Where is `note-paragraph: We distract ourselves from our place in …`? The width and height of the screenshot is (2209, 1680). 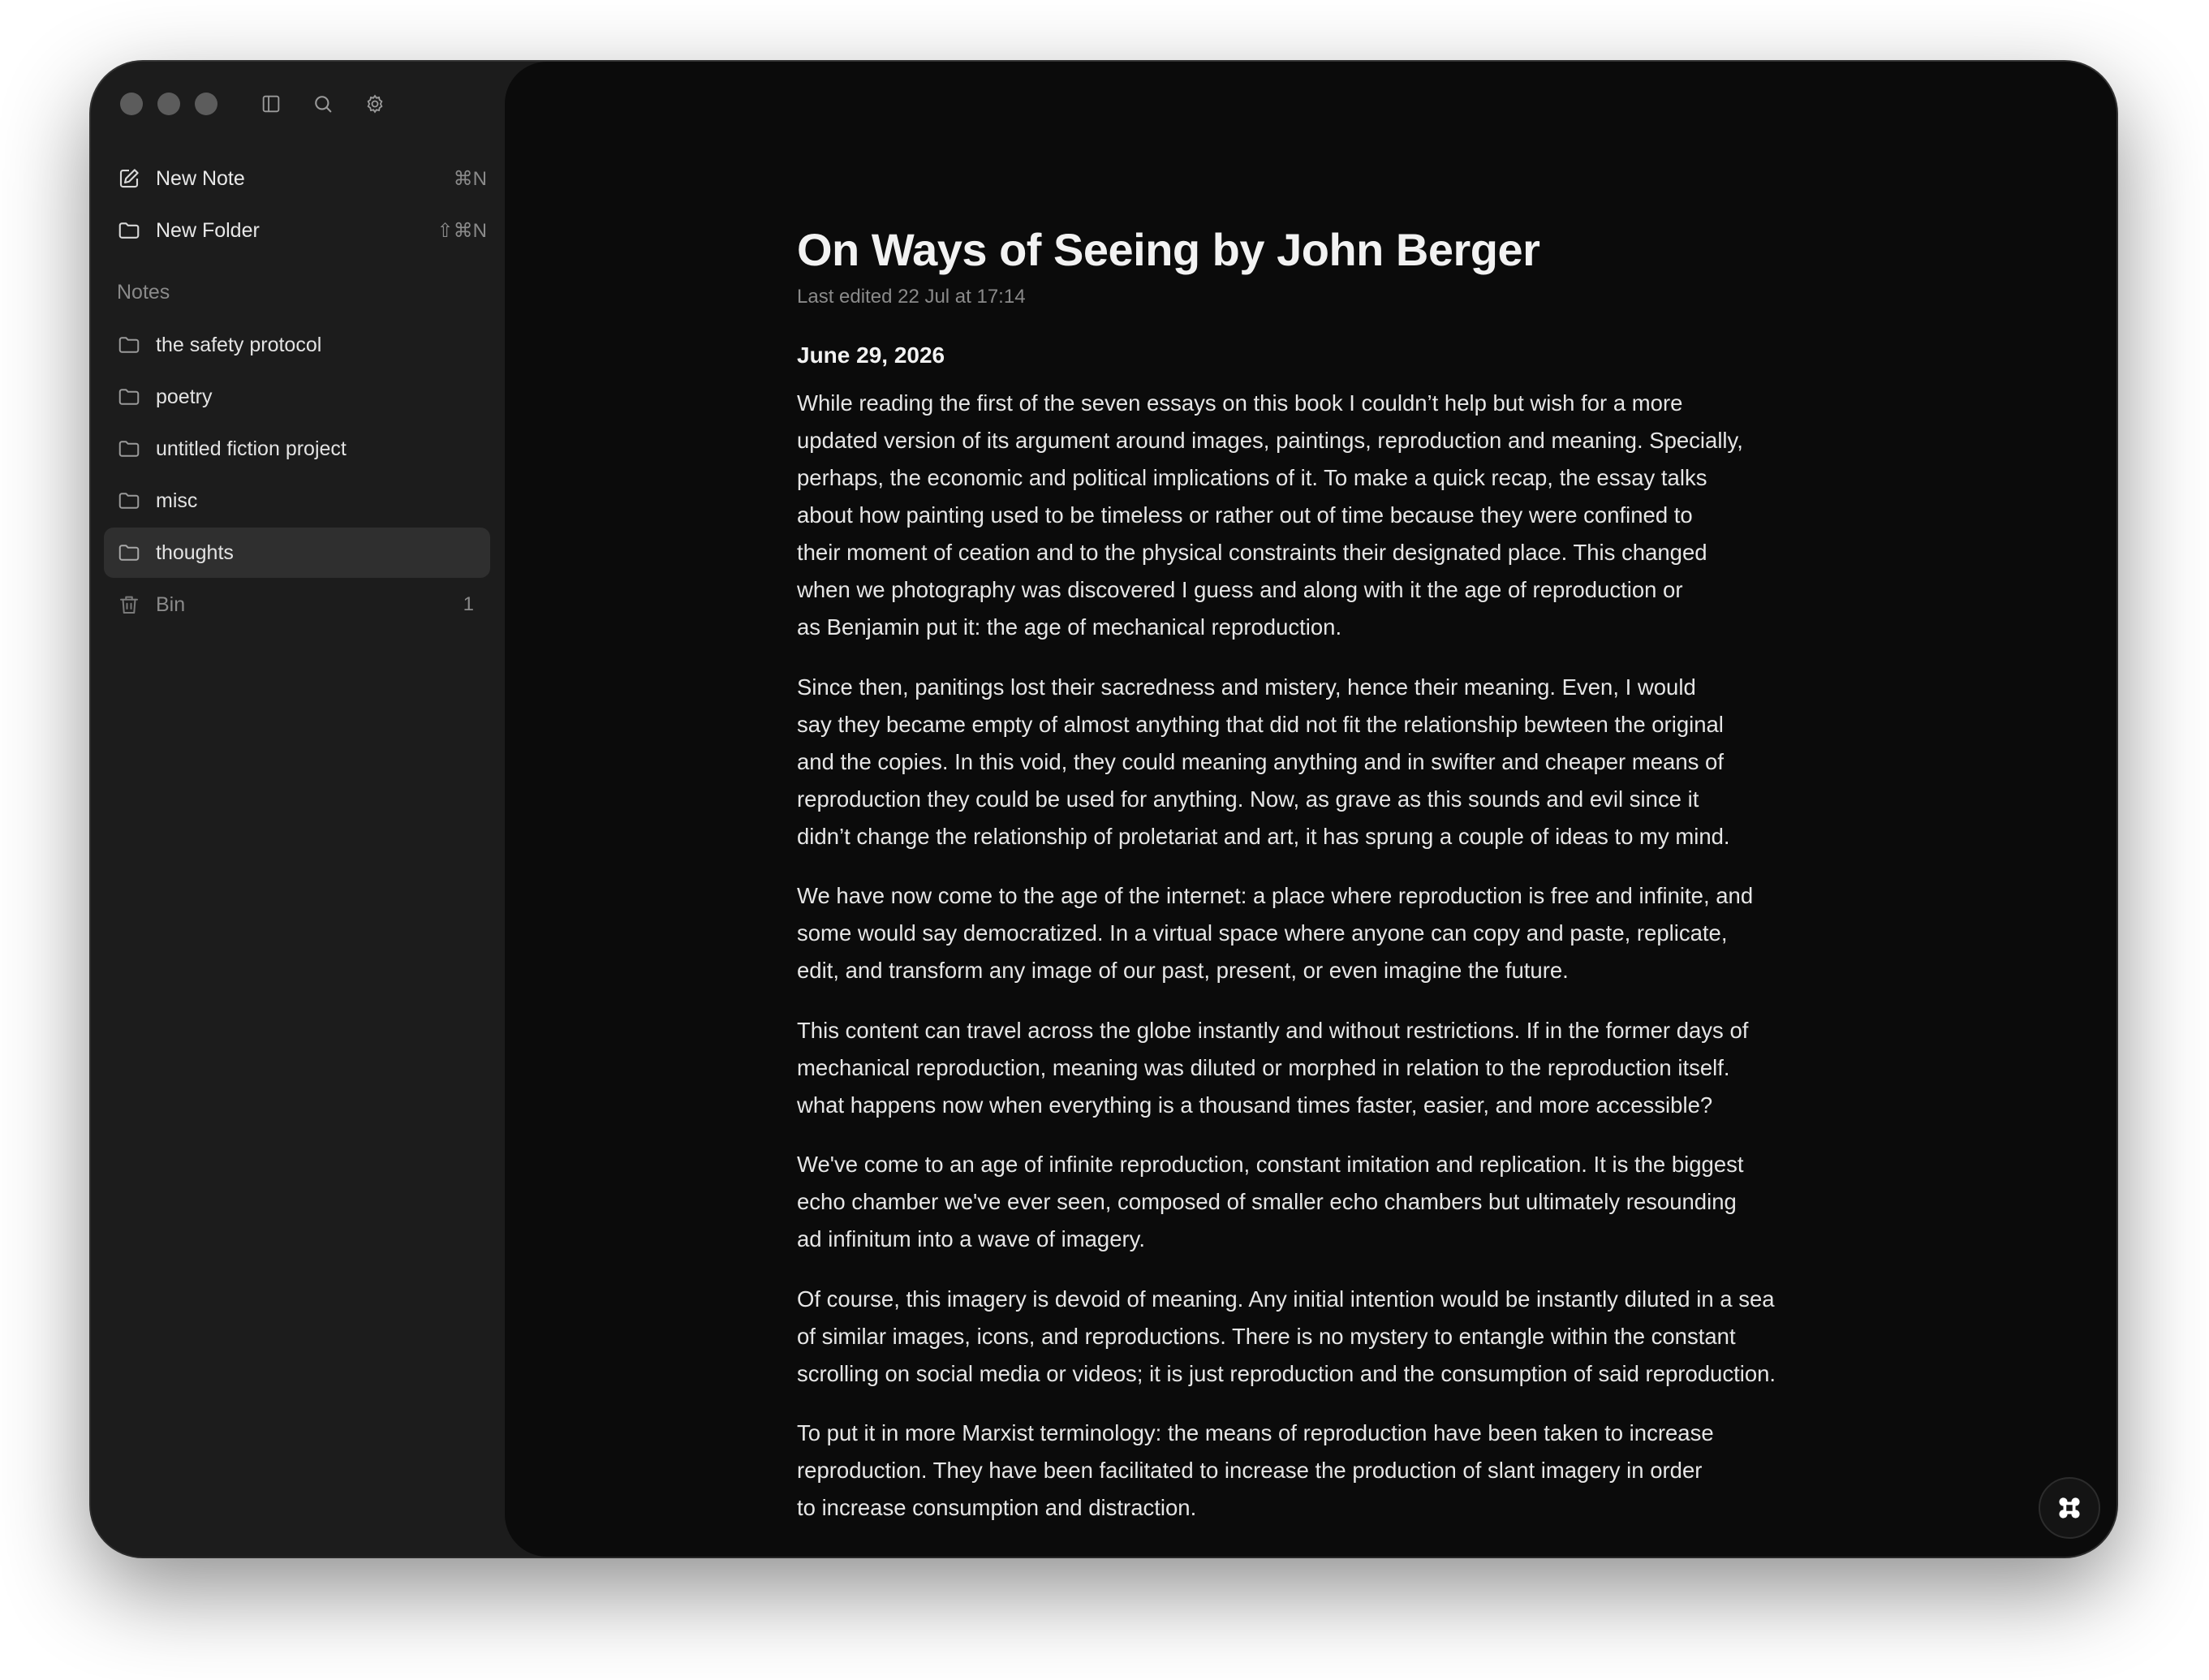 note-paragraph: We distract ourselves from our place in … is located at coordinates (1340, 1553).